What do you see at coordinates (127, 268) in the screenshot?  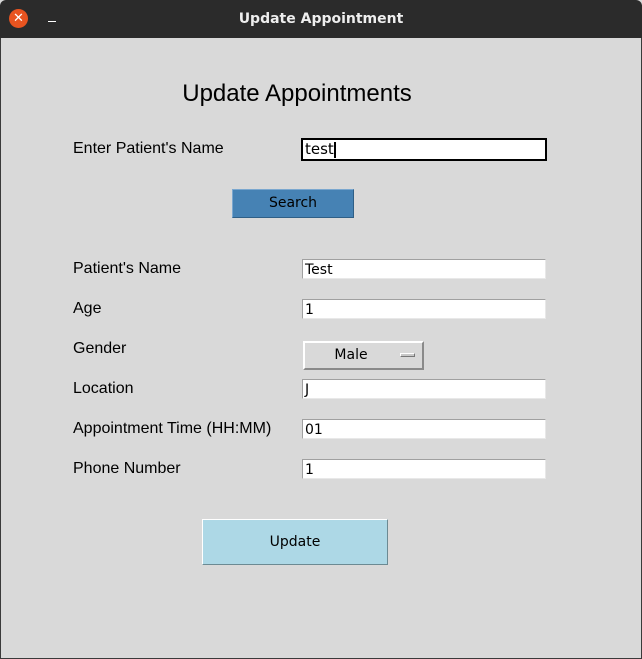 I see `name-label: Patient's Name` at bounding box center [127, 268].